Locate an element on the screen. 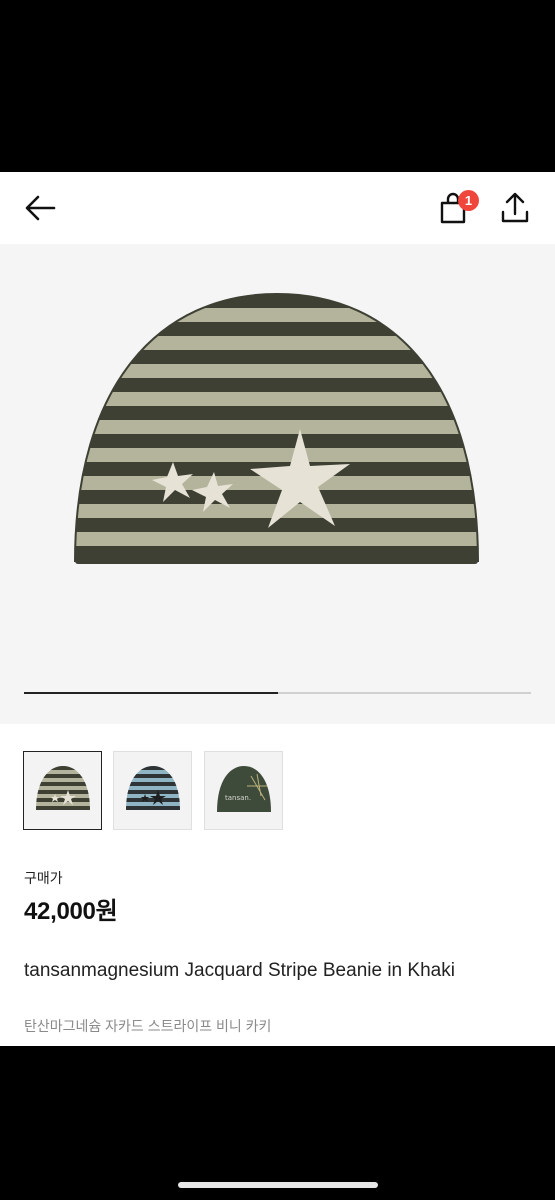 This screenshot has width=555, height=1200. product-title-korean: 탄산마그네슘 자카드 스트라이프 비니 카키 is located at coordinates (148, 1026).